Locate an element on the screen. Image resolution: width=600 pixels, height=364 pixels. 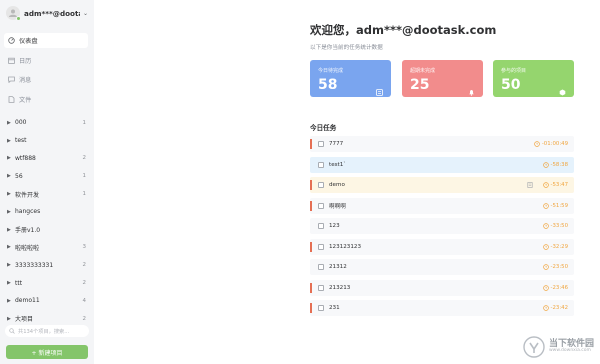
project-item: ▶ 3333333331 2 is located at coordinates (47, 265).